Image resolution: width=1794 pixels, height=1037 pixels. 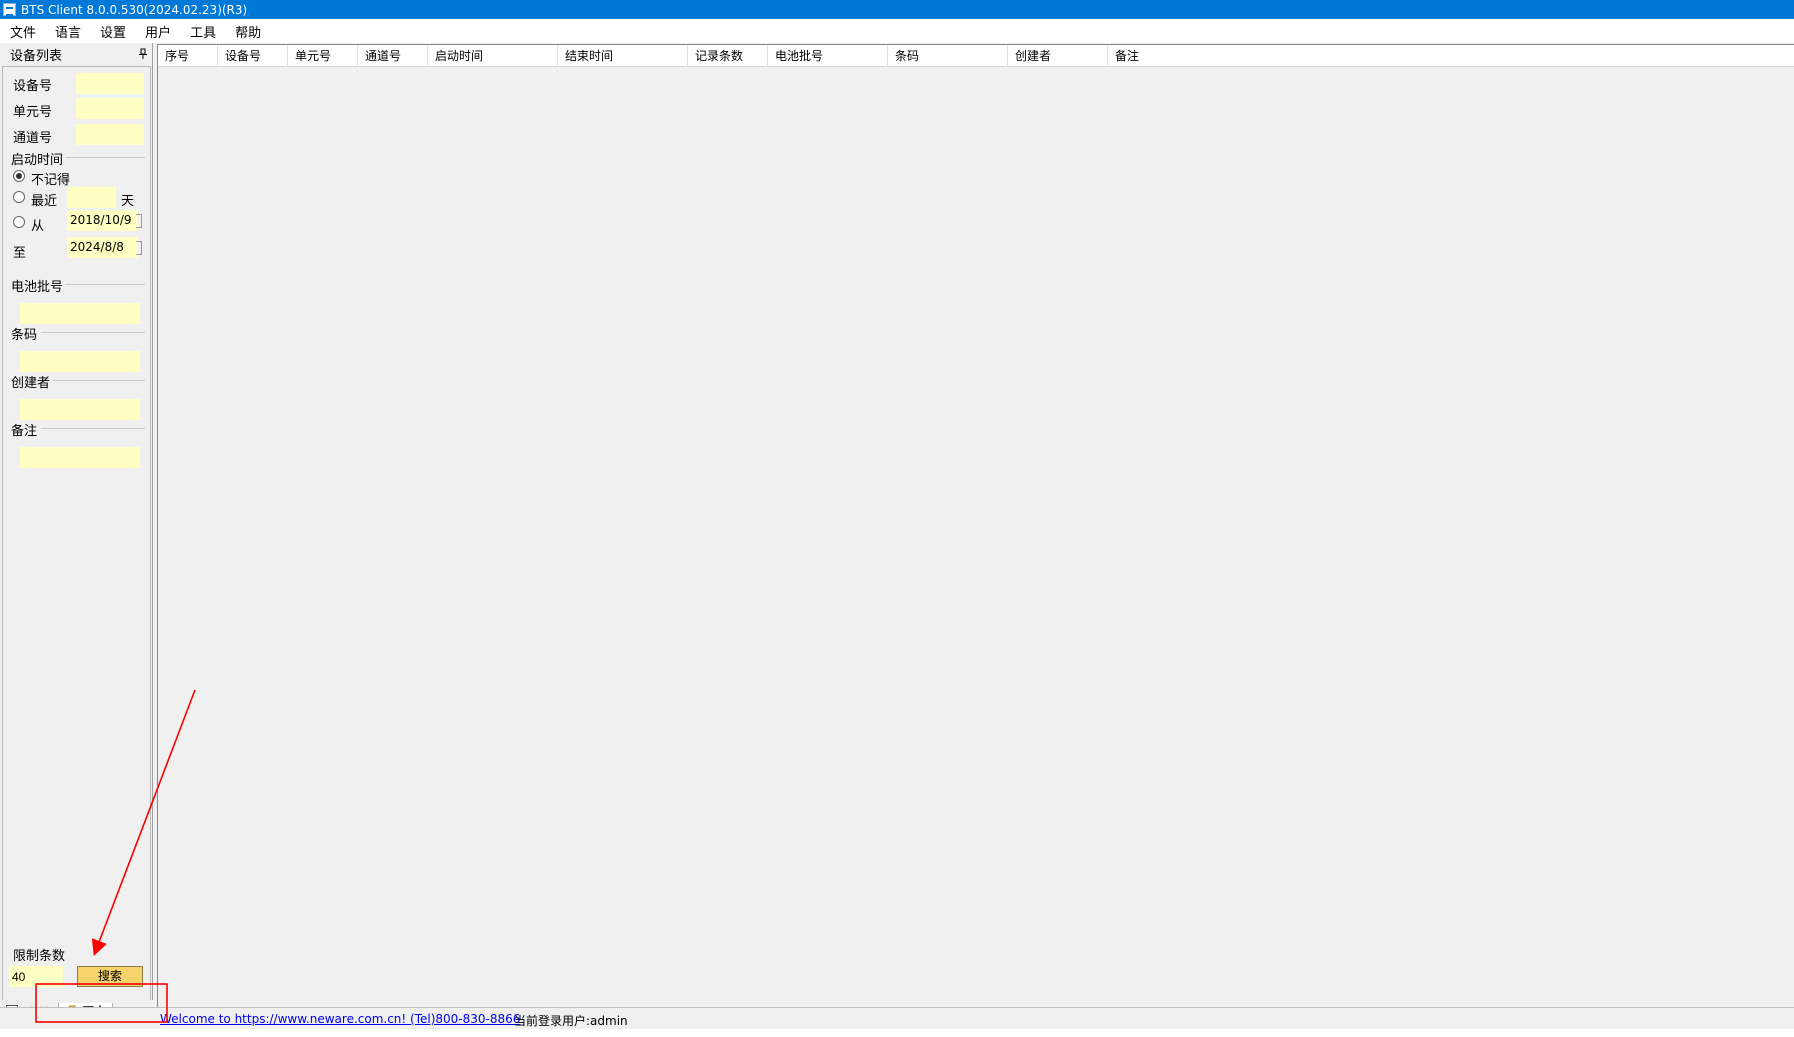 I want to click on to-label: 至, so click(x=19, y=251).